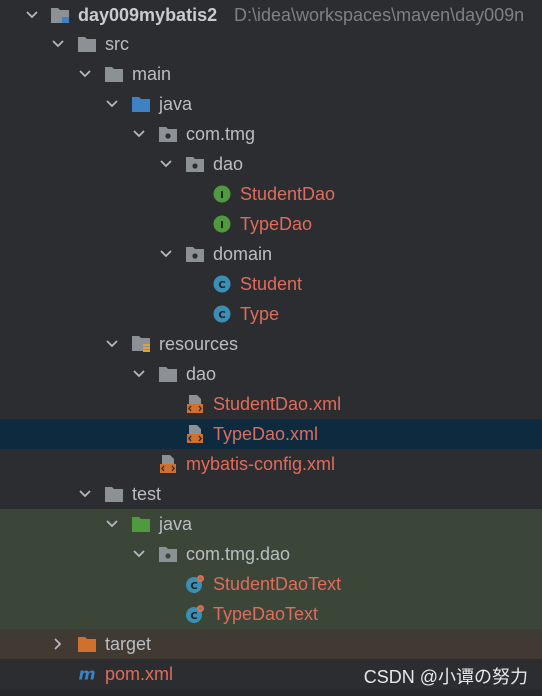 The width and height of the screenshot is (542, 696). I want to click on tree-row-student-dao-xml: StudentDao.xml, so click(271, 404).